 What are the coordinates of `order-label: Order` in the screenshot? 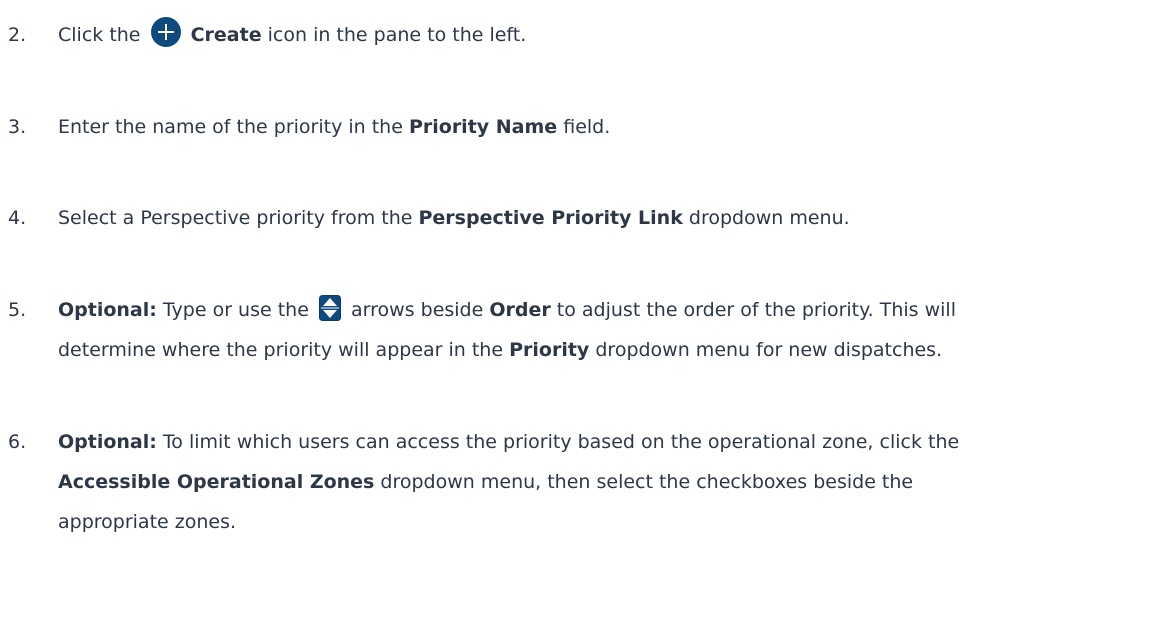 It's located at (520, 310).